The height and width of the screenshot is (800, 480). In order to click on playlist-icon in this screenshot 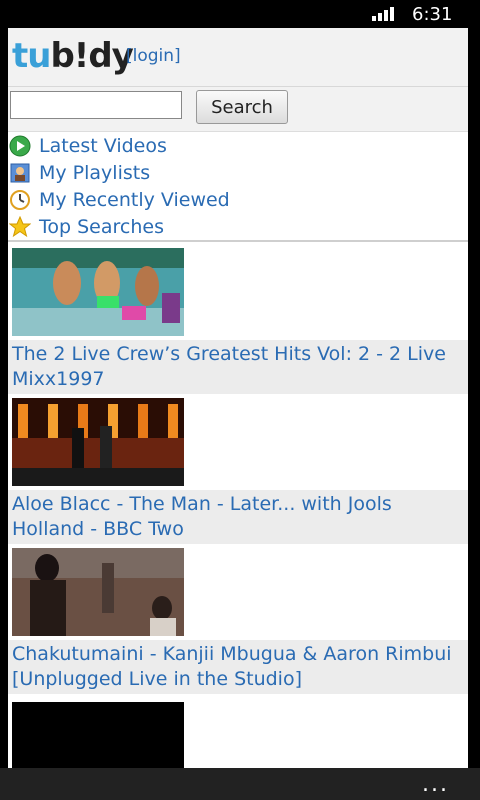, I will do `click(20, 173)`.